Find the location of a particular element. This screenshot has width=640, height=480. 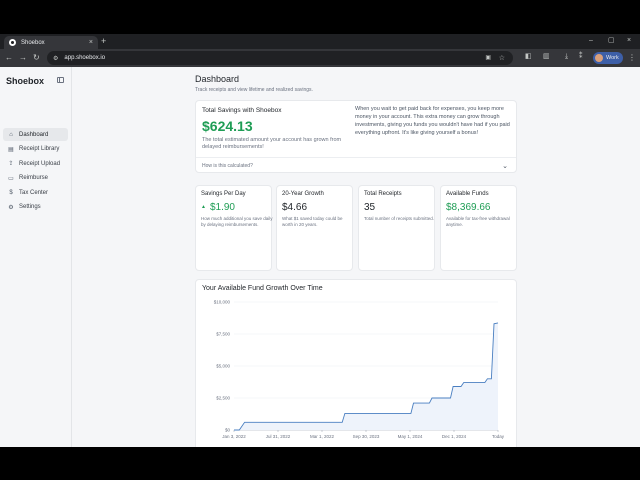

extension-icon: ◧ is located at coordinates (528, 57).